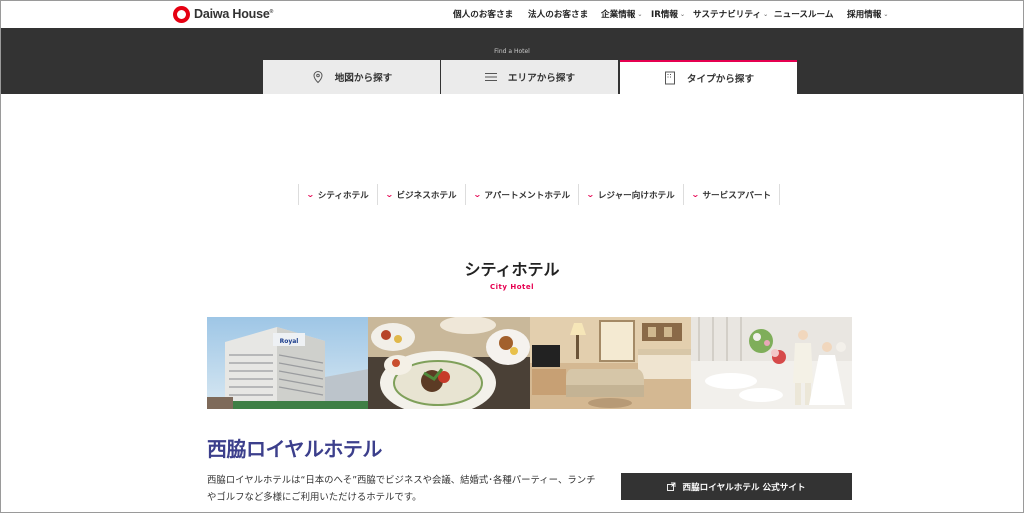  What do you see at coordinates (512, 287) in the screenshot?
I see `section-subtitle: City Hotel` at bounding box center [512, 287].